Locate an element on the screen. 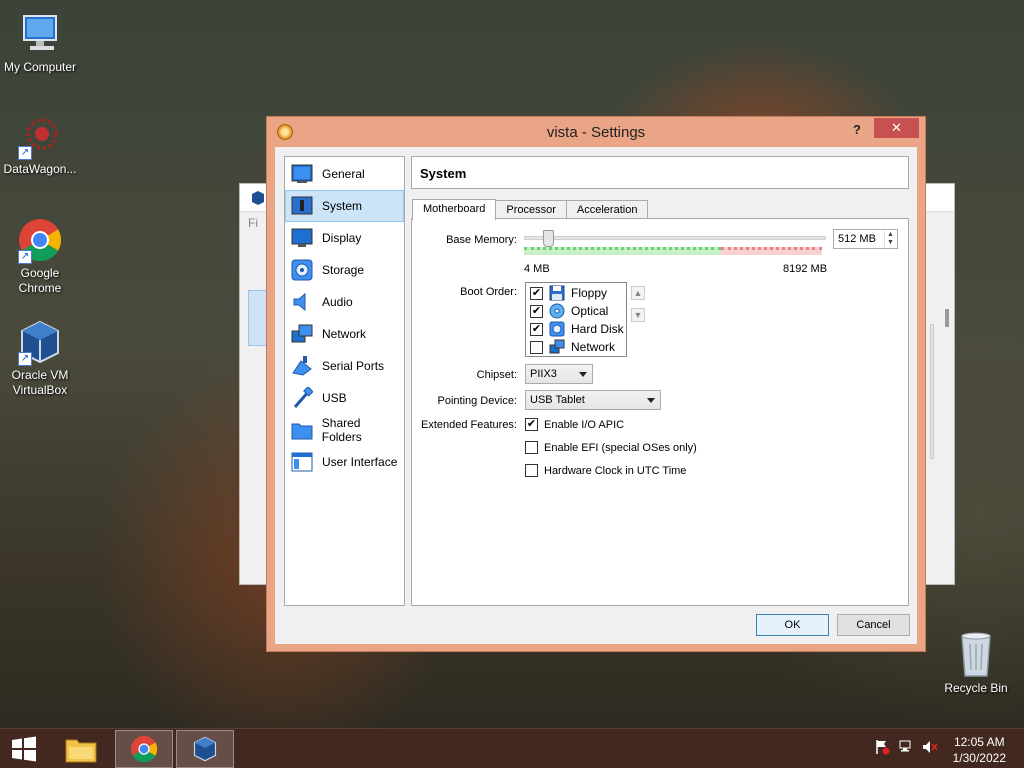 This screenshot has width=1024, height=768. boot-item-label: Floppy is located at coordinates (589, 293).